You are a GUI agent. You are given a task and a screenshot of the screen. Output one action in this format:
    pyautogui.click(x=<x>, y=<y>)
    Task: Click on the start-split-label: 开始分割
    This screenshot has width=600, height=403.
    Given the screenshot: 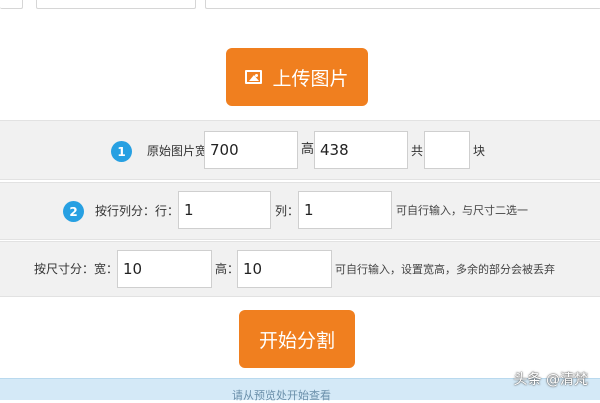 What is the action you would take?
    pyautogui.click(x=296, y=340)
    